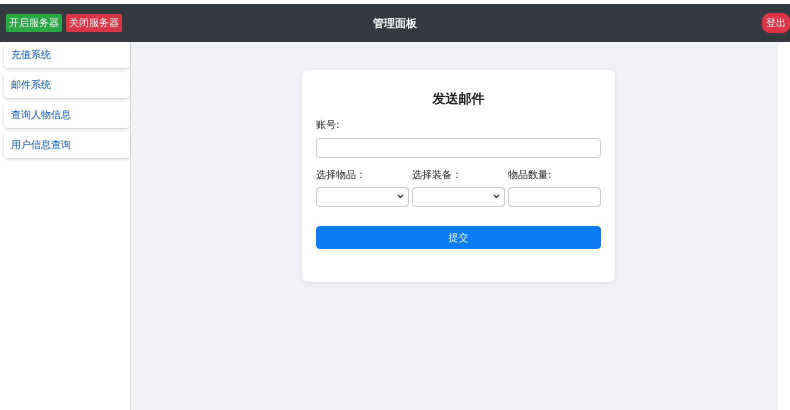 This screenshot has height=410, width=790. I want to click on form-title: 发送邮件, so click(458, 99).